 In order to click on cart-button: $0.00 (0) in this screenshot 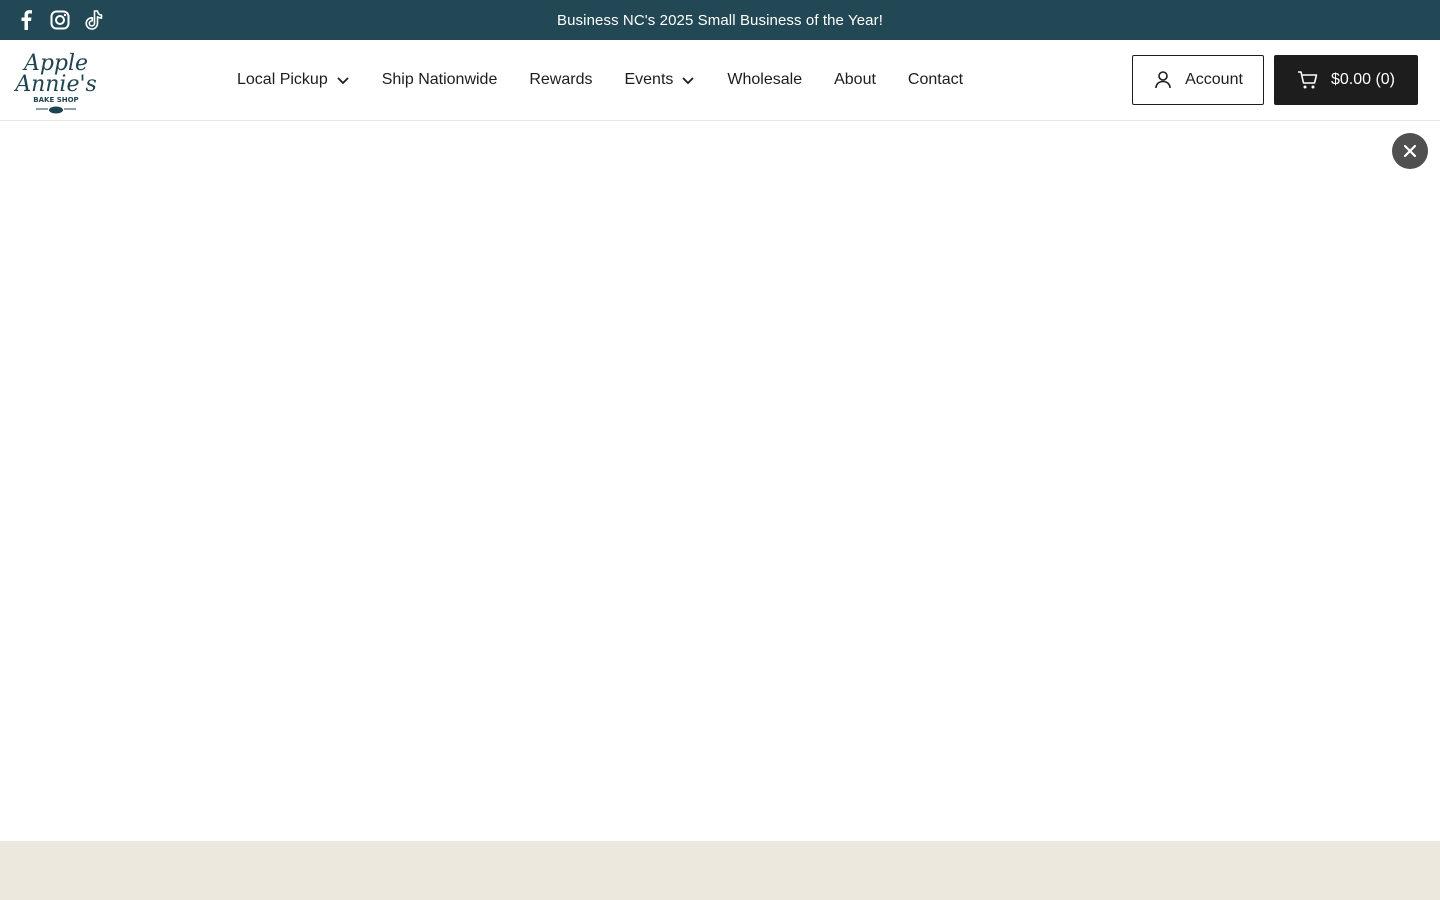, I will do `click(1346, 80)`.